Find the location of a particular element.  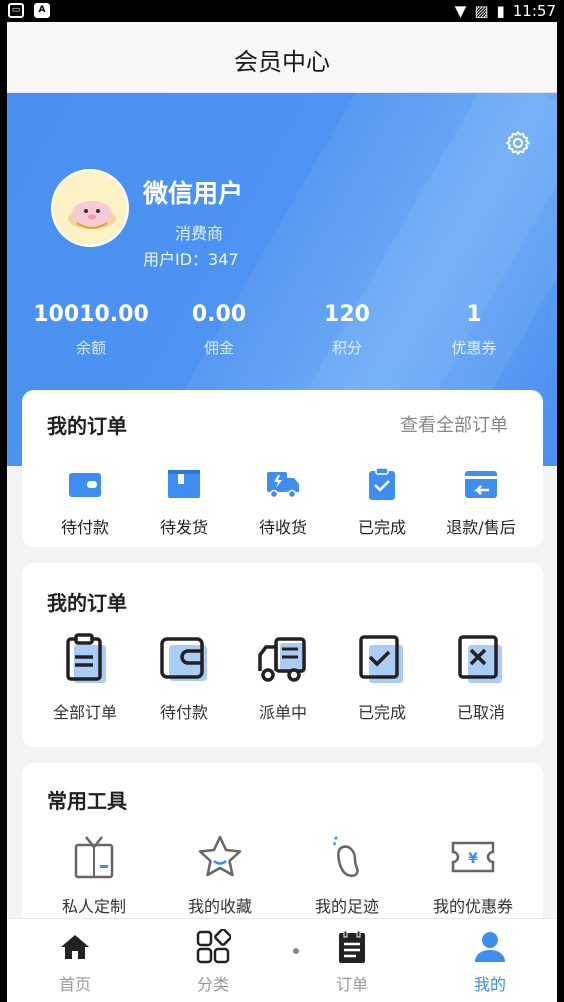

stat-coupons: 1 优惠券 is located at coordinates (474, 330).